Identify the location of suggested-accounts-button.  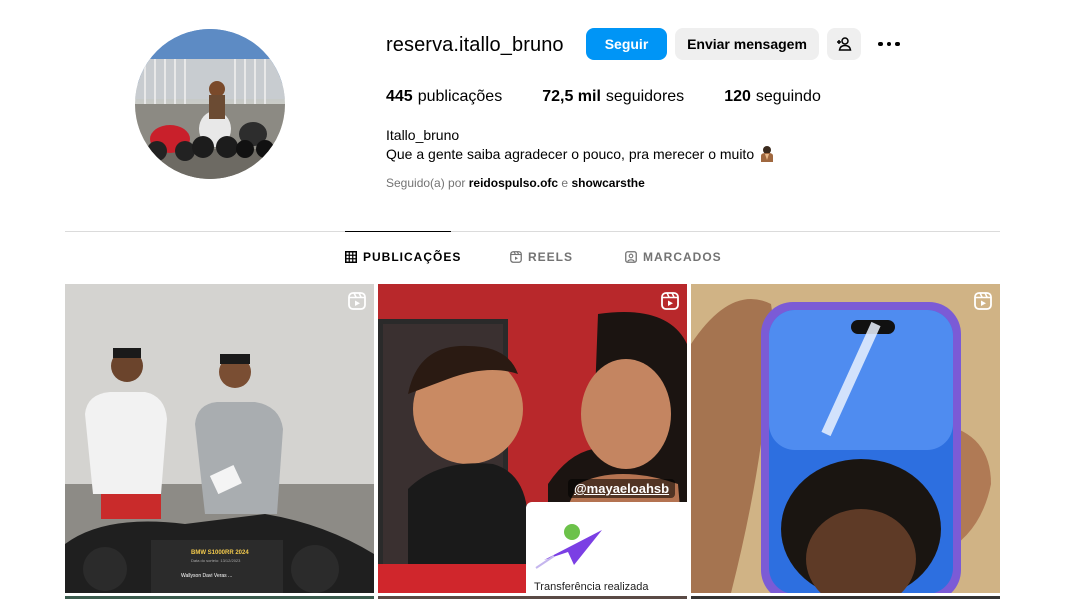
(844, 44).